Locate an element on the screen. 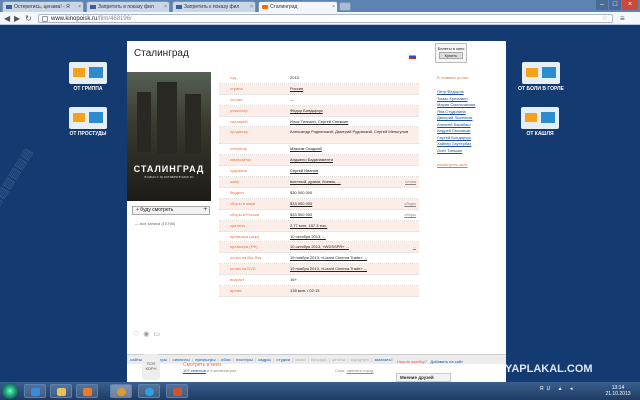  minimize-icon: – is located at coordinates (602, 5).